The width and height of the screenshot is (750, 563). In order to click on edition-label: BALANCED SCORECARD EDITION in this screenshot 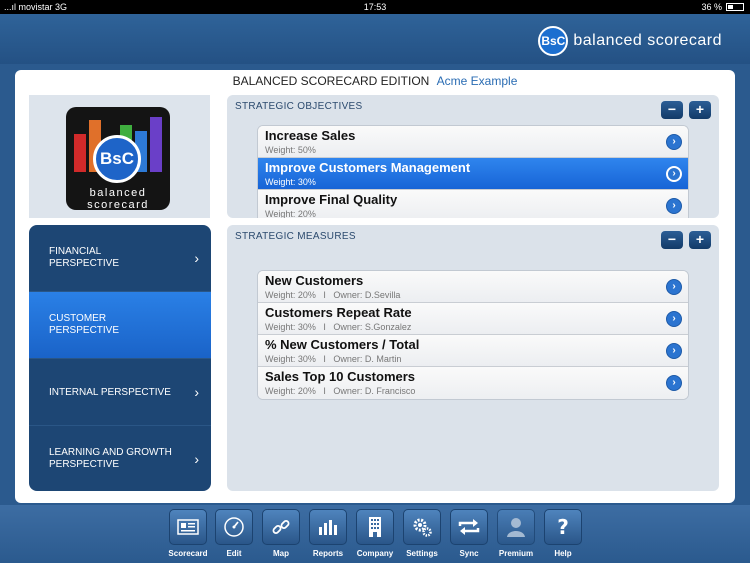, I will do `click(331, 81)`.